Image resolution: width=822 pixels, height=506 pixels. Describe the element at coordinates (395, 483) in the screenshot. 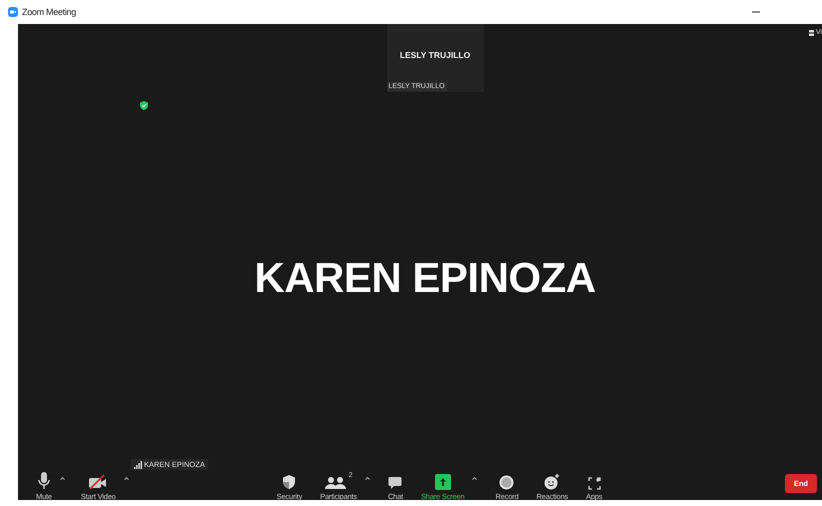

I see `chat-bubble-icon` at that location.